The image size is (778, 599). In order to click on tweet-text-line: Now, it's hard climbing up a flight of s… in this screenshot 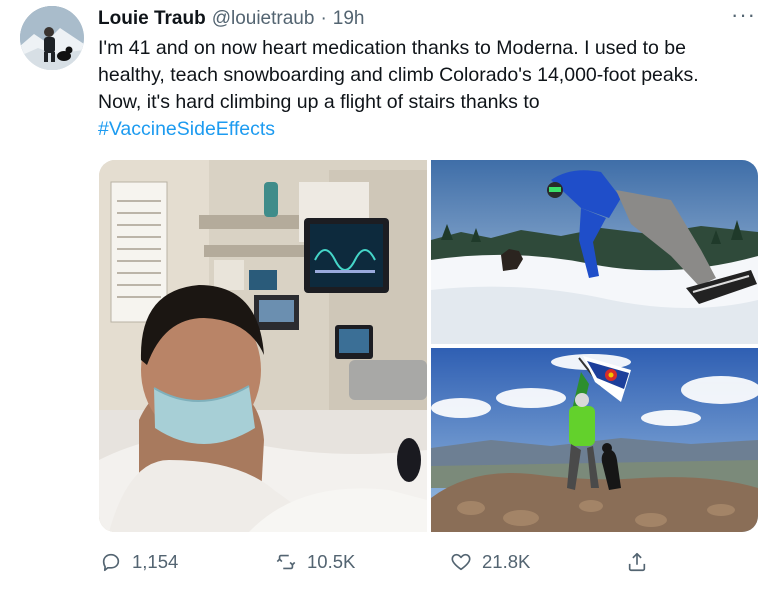, I will do `click(319, 102)`.